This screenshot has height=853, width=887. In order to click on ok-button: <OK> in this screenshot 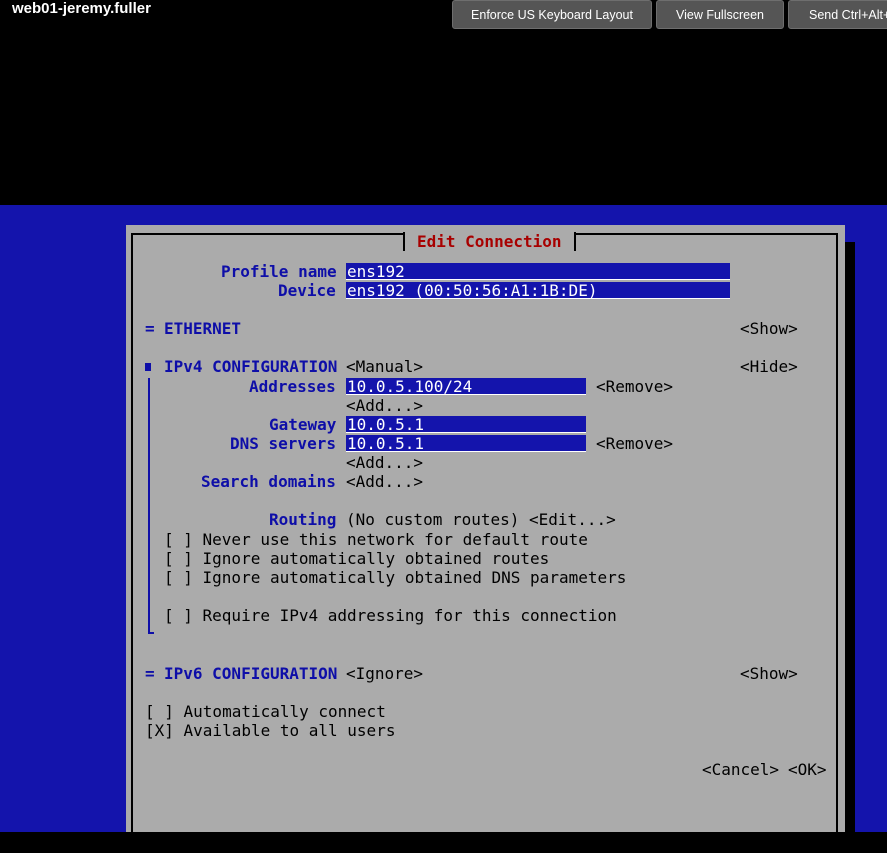, I will do `click(807, 769)`.